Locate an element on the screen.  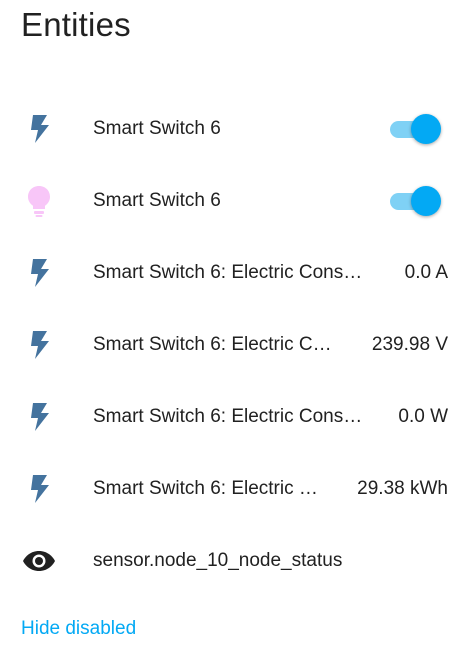
entity-row: Smart Switch 6: Electric Cons… 0.0 W is located at coordinates (234, 417).